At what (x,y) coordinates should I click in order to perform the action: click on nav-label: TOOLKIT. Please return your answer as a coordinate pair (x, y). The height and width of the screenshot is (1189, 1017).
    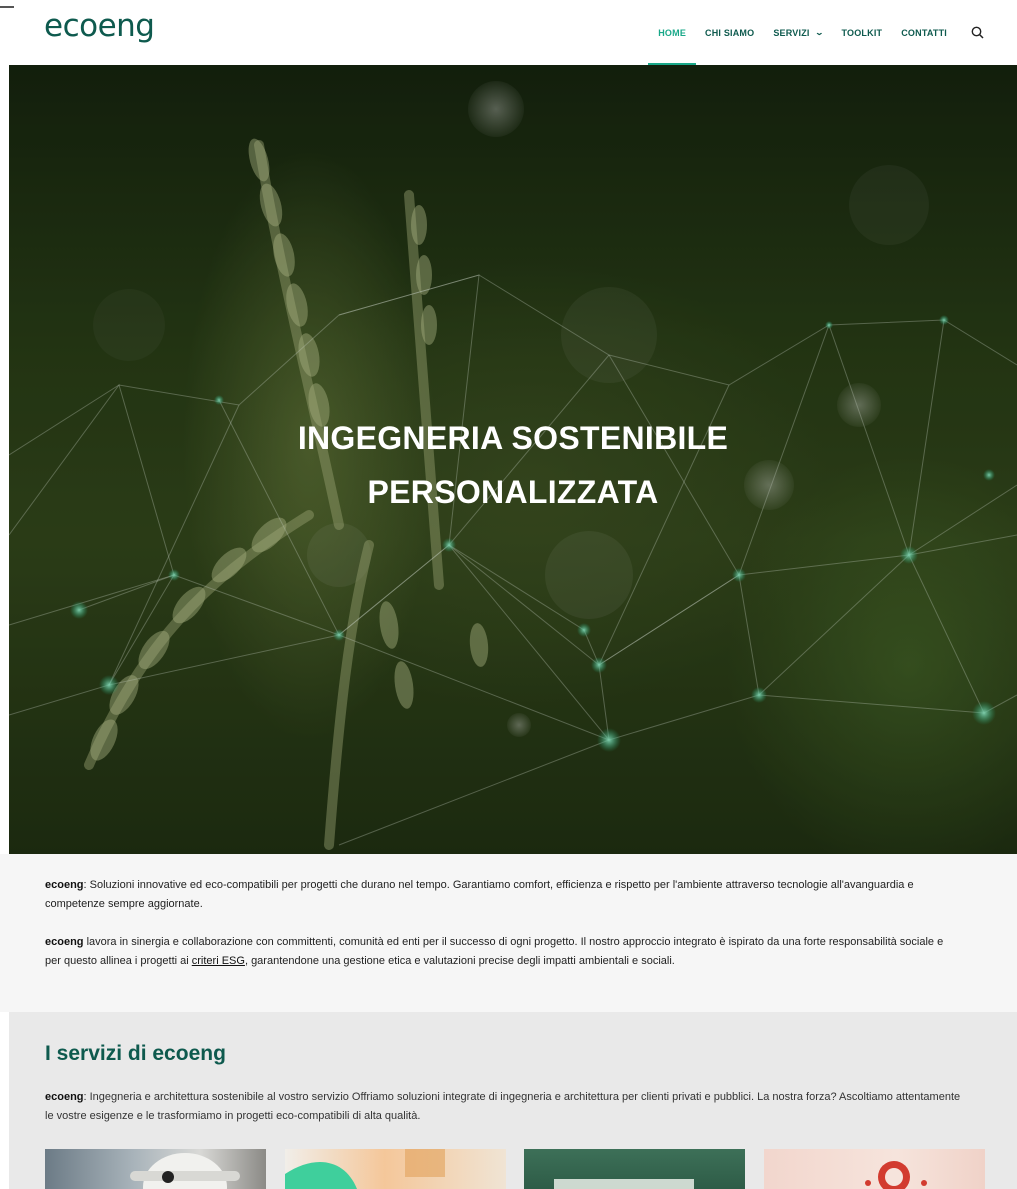
    Looking at the image, I should click on (862, 32).